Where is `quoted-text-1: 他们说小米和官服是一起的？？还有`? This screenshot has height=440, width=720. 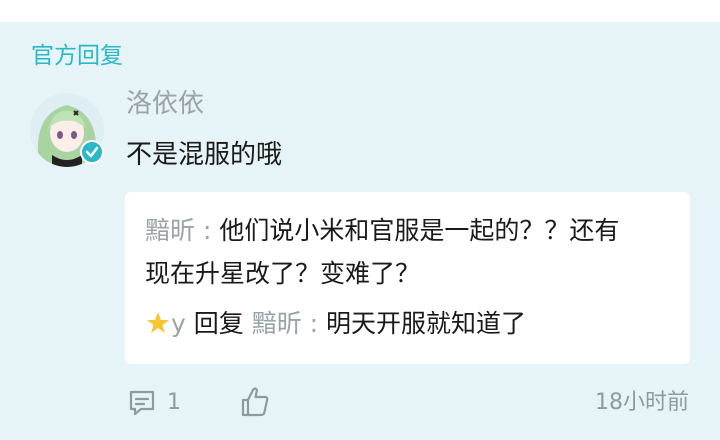 quoted-text-1: 他们说小米和官服是一起的？？还有 is located at coordinates (419, 230).